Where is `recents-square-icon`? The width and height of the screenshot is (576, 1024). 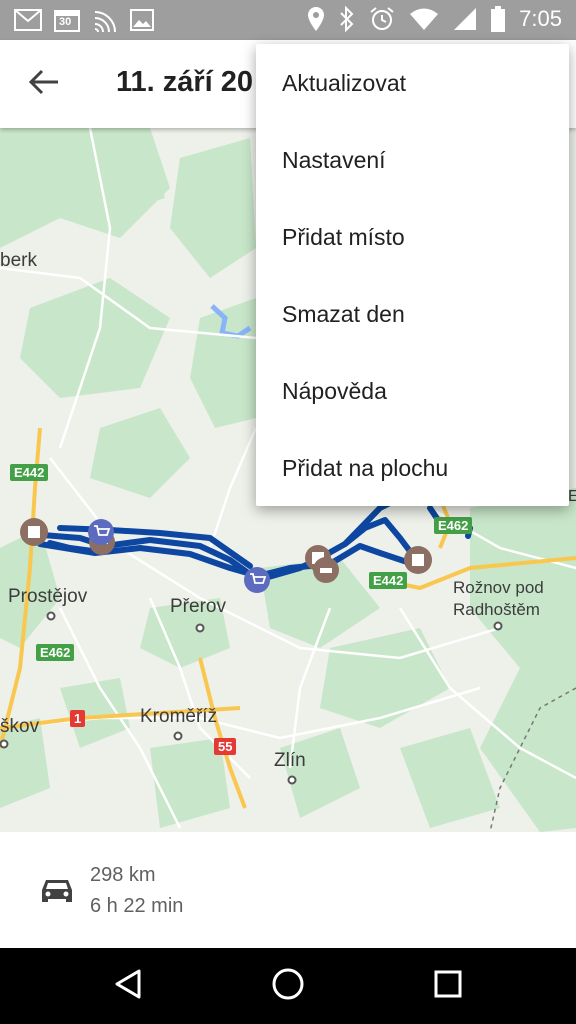 recents-square-icon is located at coordinates (448, 986).